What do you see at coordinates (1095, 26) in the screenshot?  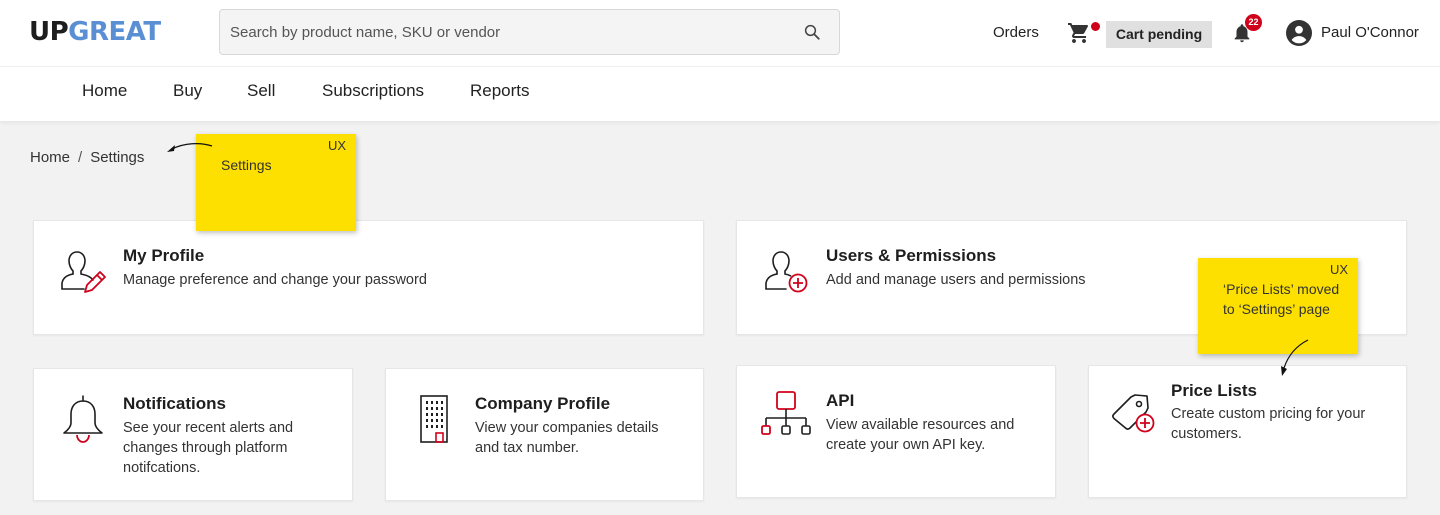 I see `cart-indicator-dot` at bounding box center [1095, 26].